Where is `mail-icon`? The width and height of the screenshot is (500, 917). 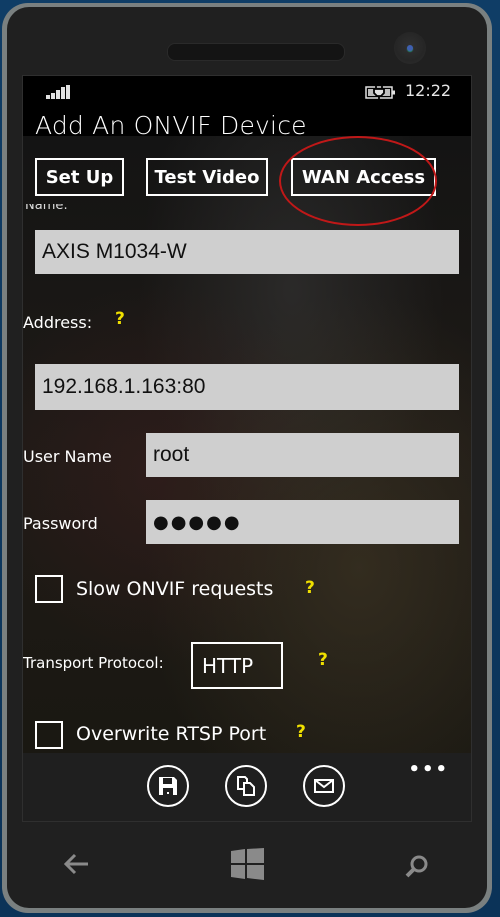 mail-icon is located at coordinates (324, 786).